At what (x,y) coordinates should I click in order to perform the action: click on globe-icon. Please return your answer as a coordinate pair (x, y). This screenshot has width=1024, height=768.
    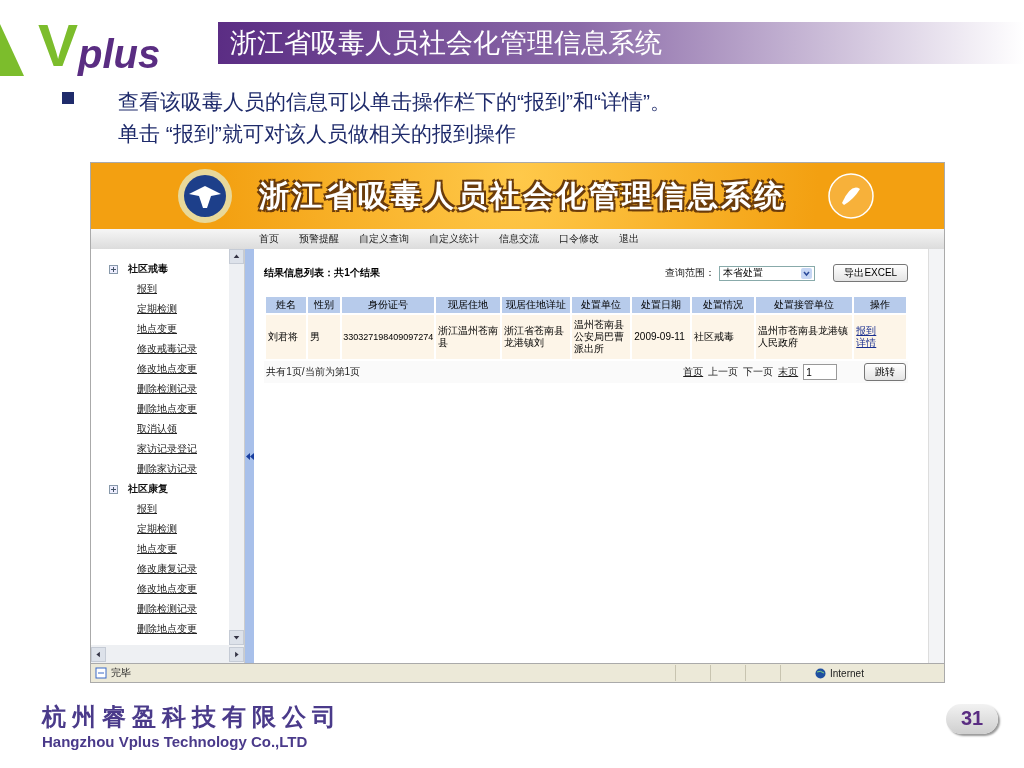
    Looking at the image, I should click on (820, 673).